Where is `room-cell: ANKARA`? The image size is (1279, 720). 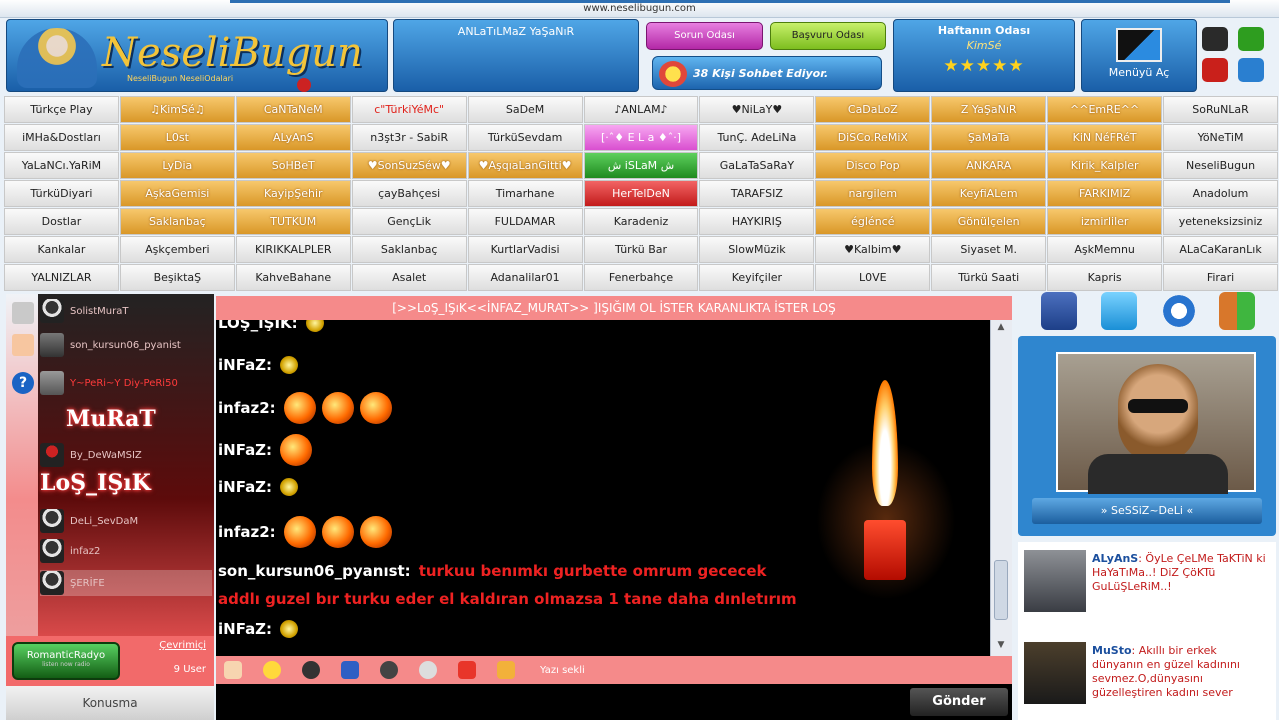
room-cell: ANKARA is located at coordinates (989, 165).